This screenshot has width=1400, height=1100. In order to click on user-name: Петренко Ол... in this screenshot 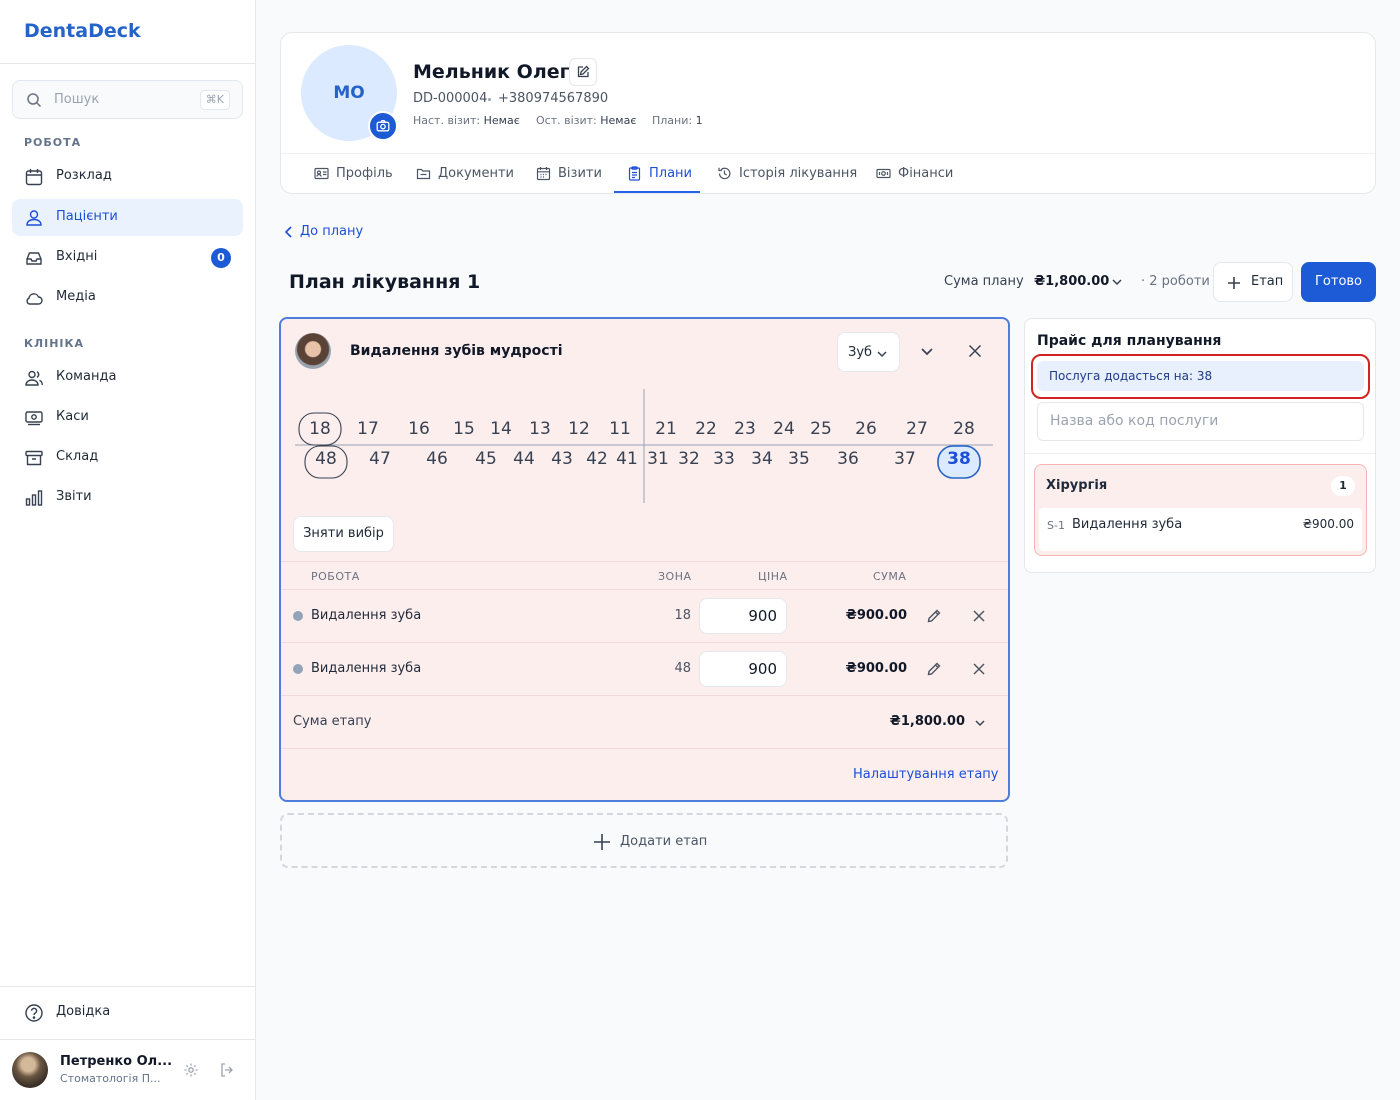, I will do `click(116, 1061)`.